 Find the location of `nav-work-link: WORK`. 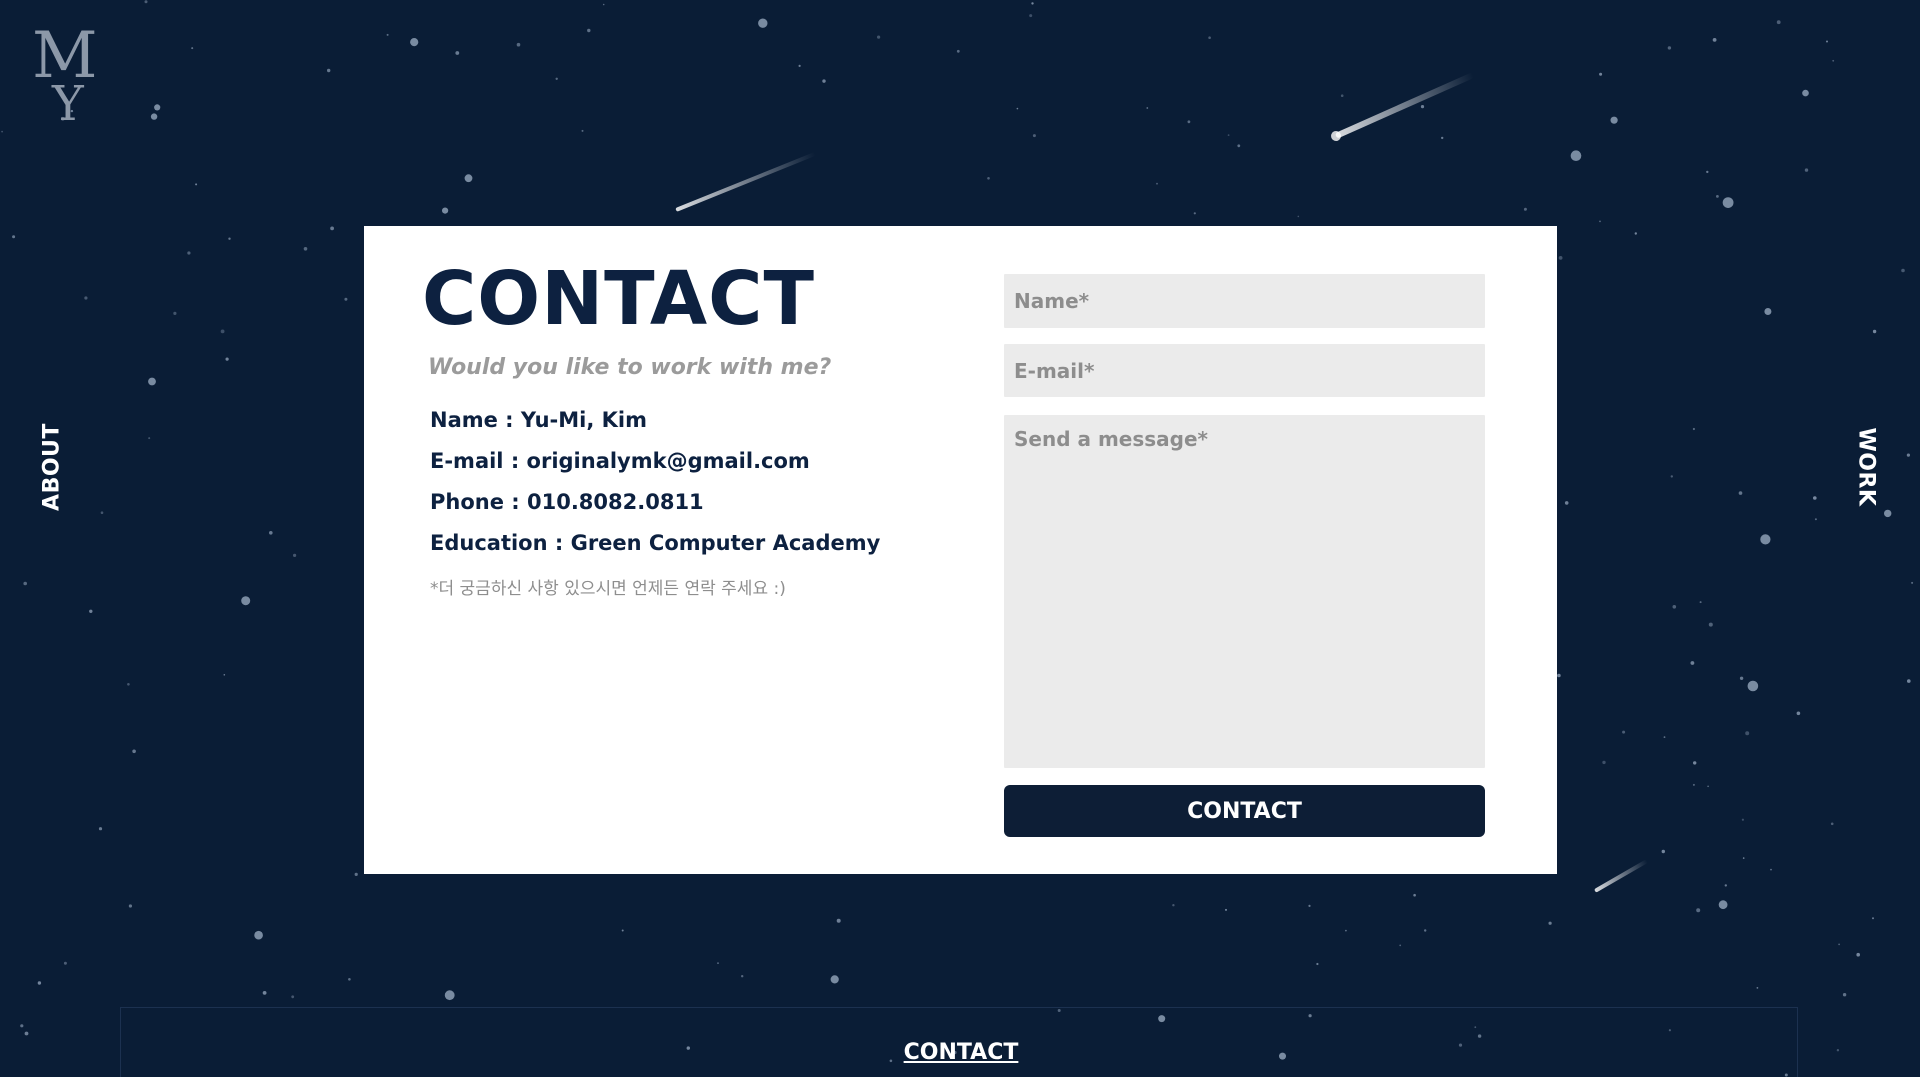

nav-work-link: WORK is located at coordinates (1866, 467).